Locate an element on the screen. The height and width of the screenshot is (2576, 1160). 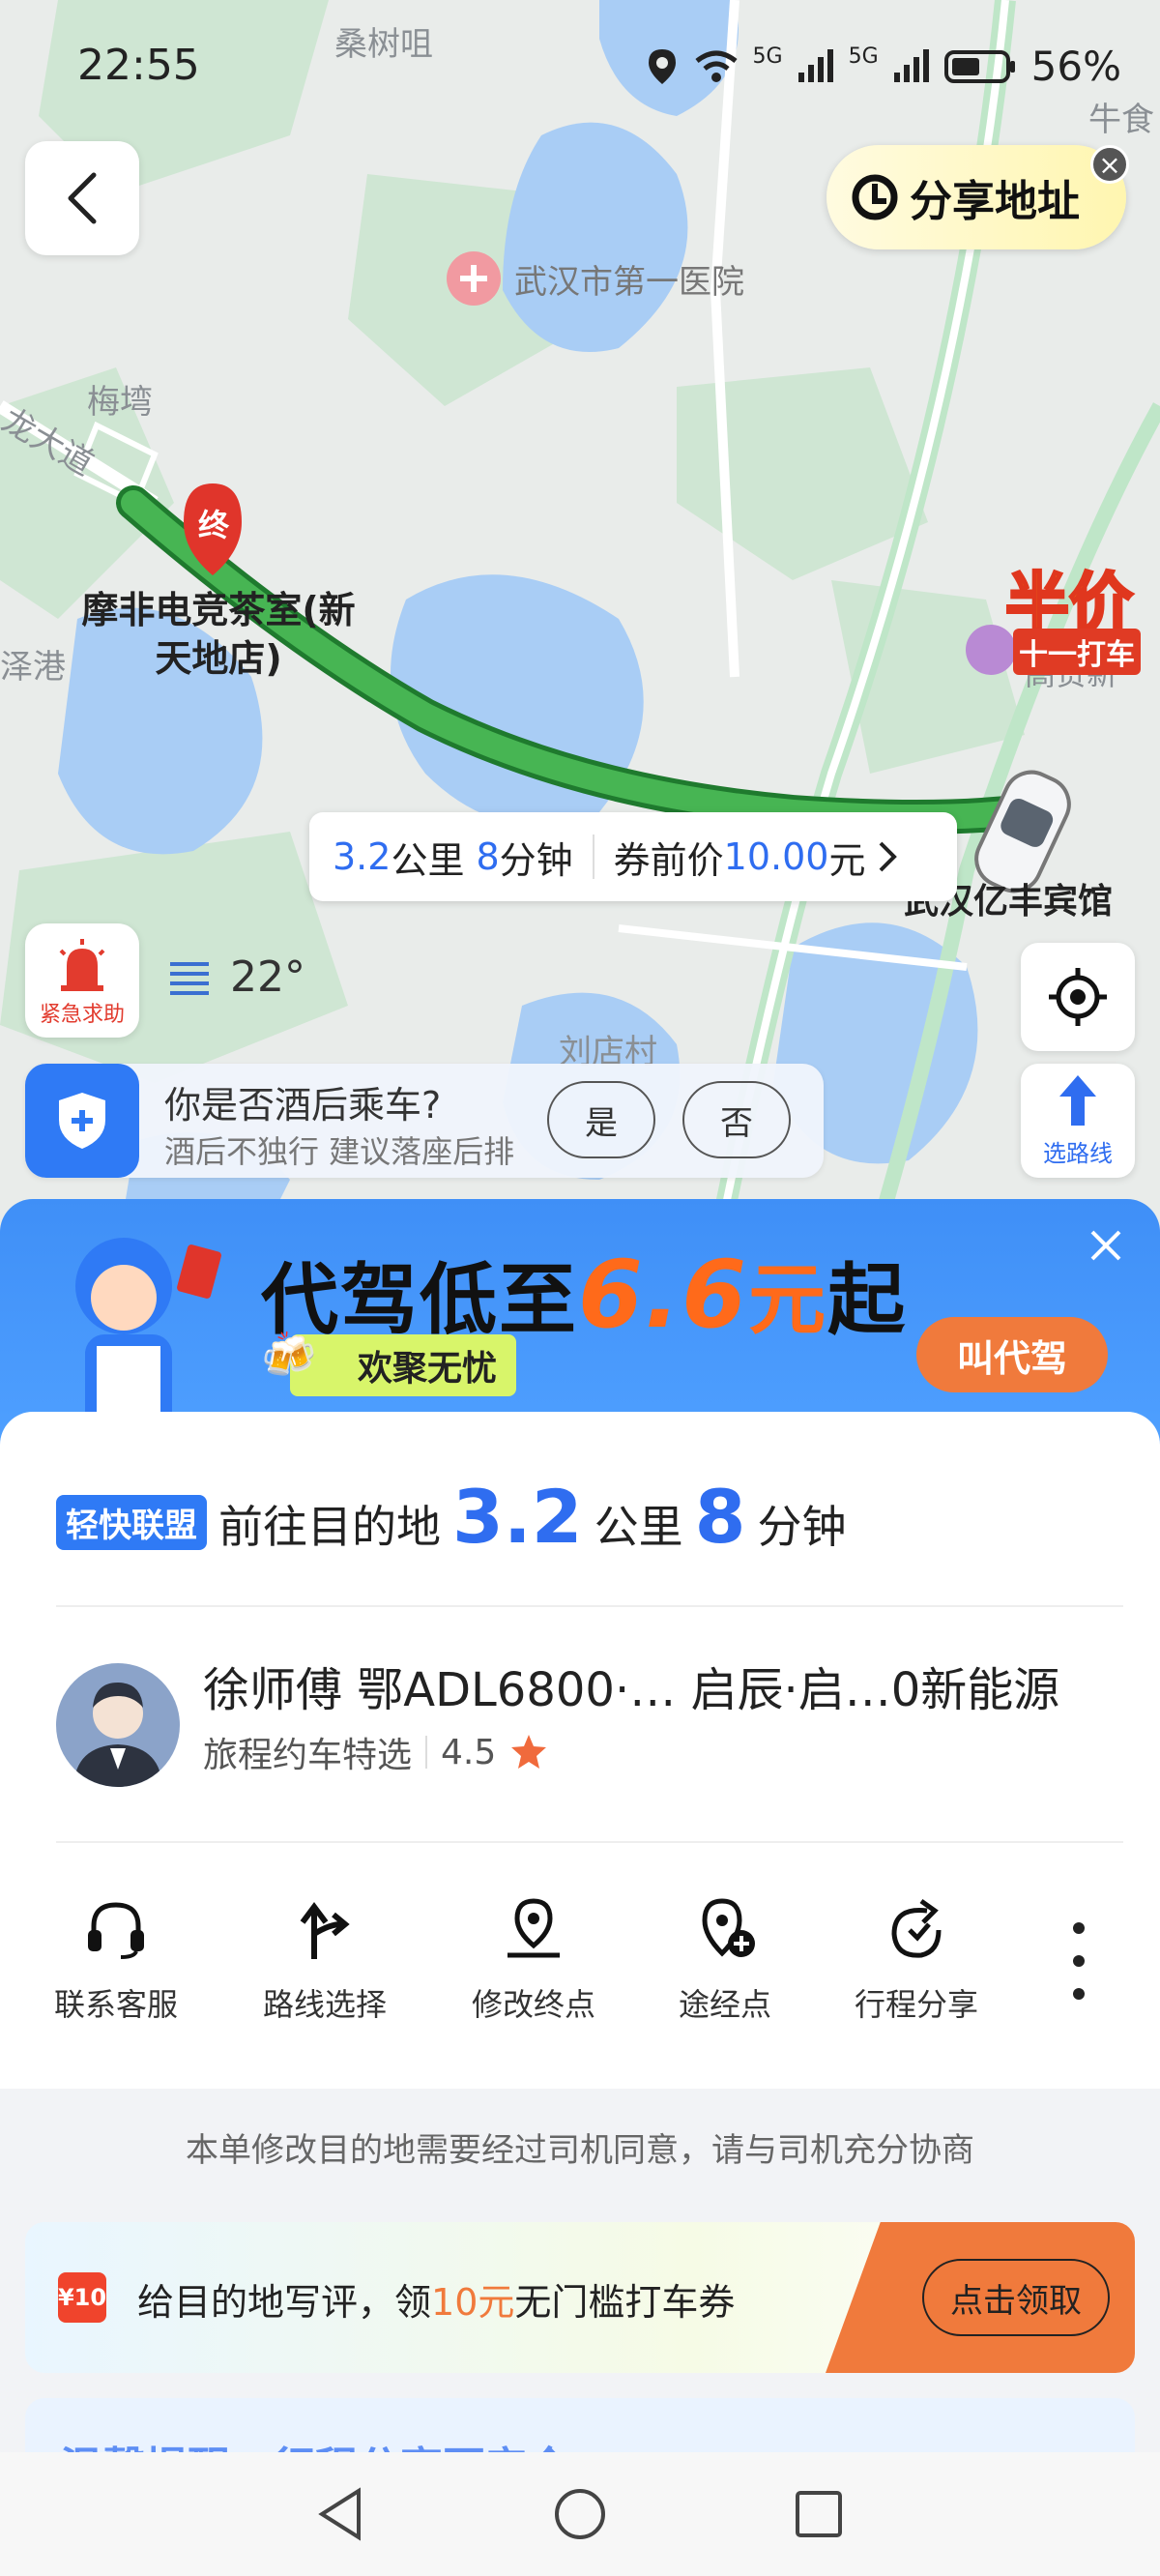
action-trip-share: 行程分享 is located at coordinates (916, 1960).